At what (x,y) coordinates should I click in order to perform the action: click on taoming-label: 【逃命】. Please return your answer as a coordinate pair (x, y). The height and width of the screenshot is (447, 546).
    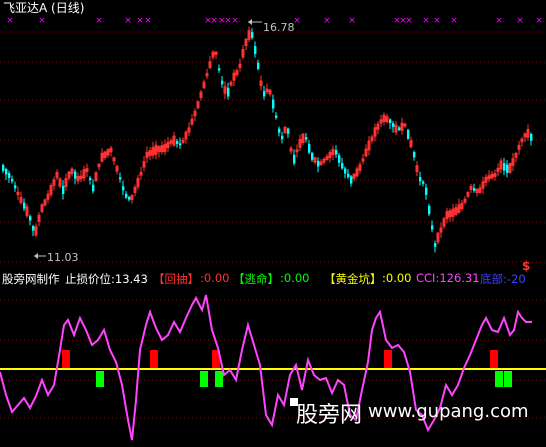
    Looking at the image, I should click on (256, 279).